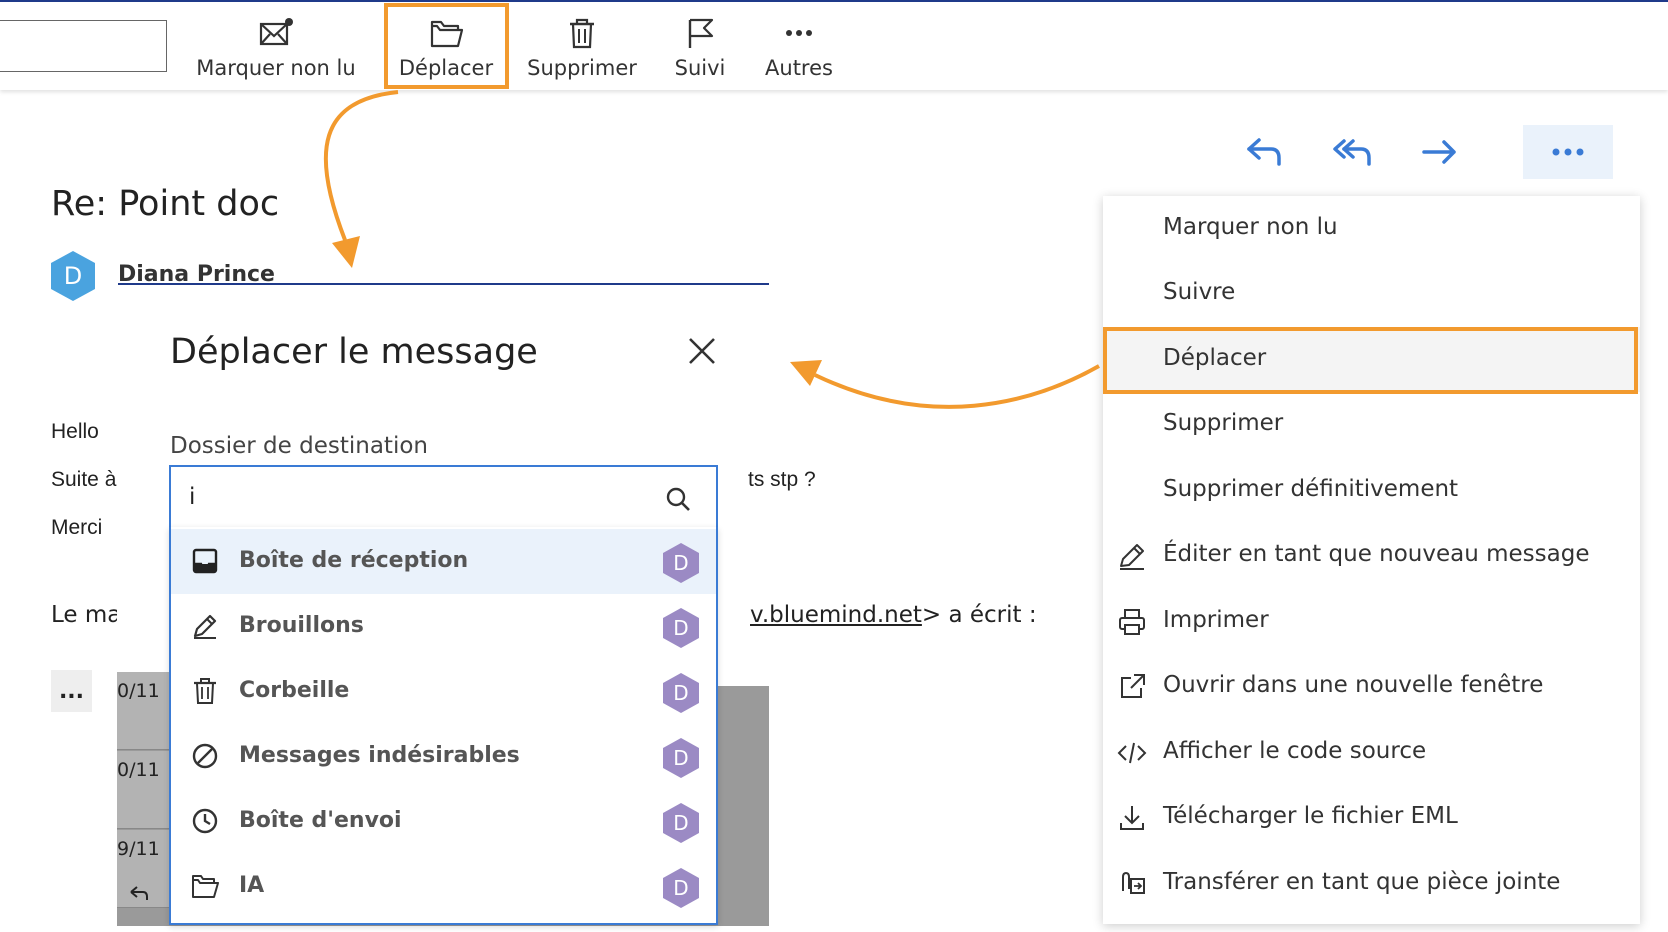 This screenshot has height=932, width=1668. Describe the element at coordinates (192, 497) in the screenshot. I see `folder-search-value: i` at that location.